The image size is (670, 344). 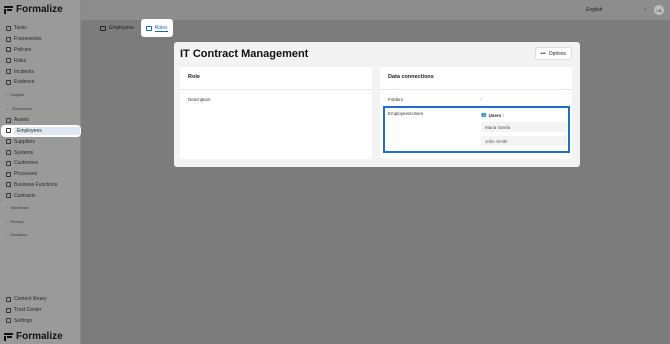 I want to click on sidebar-item-tasks: Tasks, so click(x=40, y=28).